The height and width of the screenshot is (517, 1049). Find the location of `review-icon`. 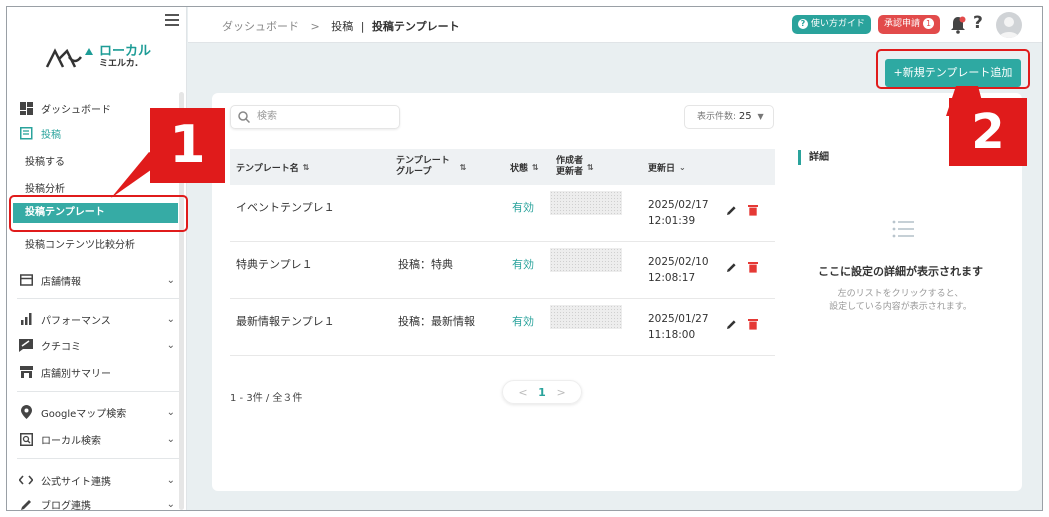

review-icon is located at coordinates (26, 345).